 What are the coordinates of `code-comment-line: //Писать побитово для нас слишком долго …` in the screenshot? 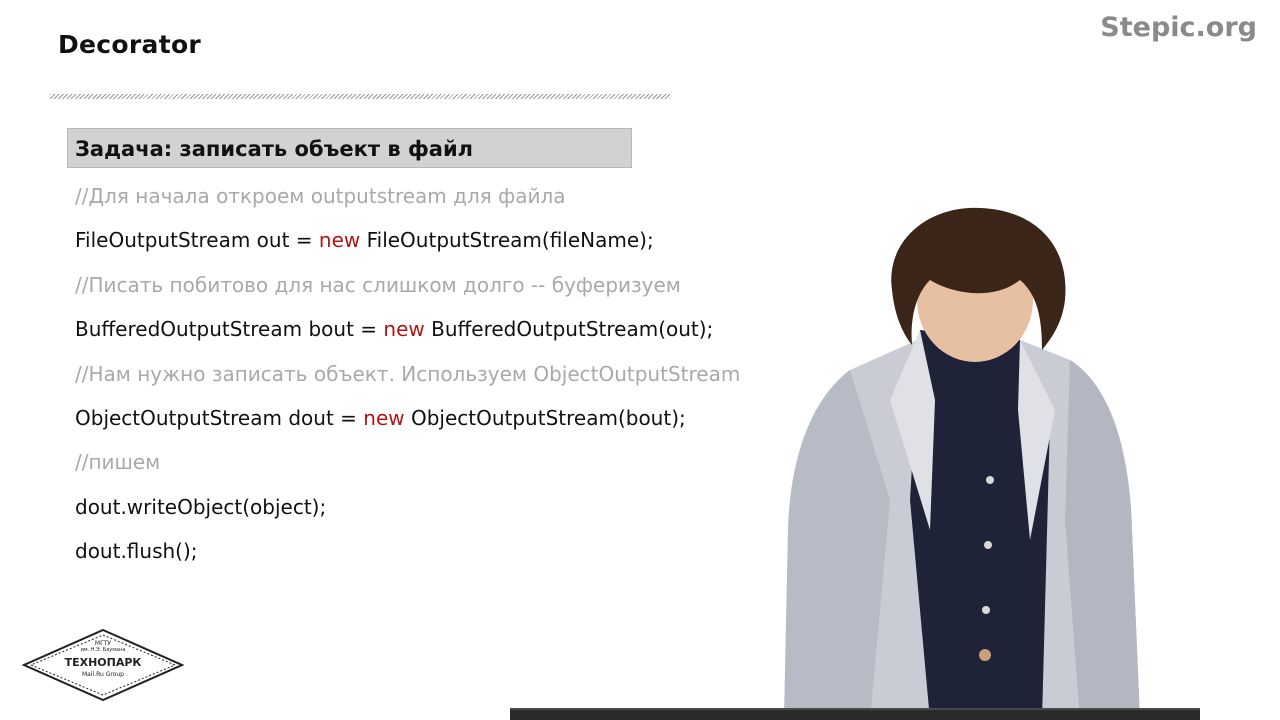 It's located at (378, 285).